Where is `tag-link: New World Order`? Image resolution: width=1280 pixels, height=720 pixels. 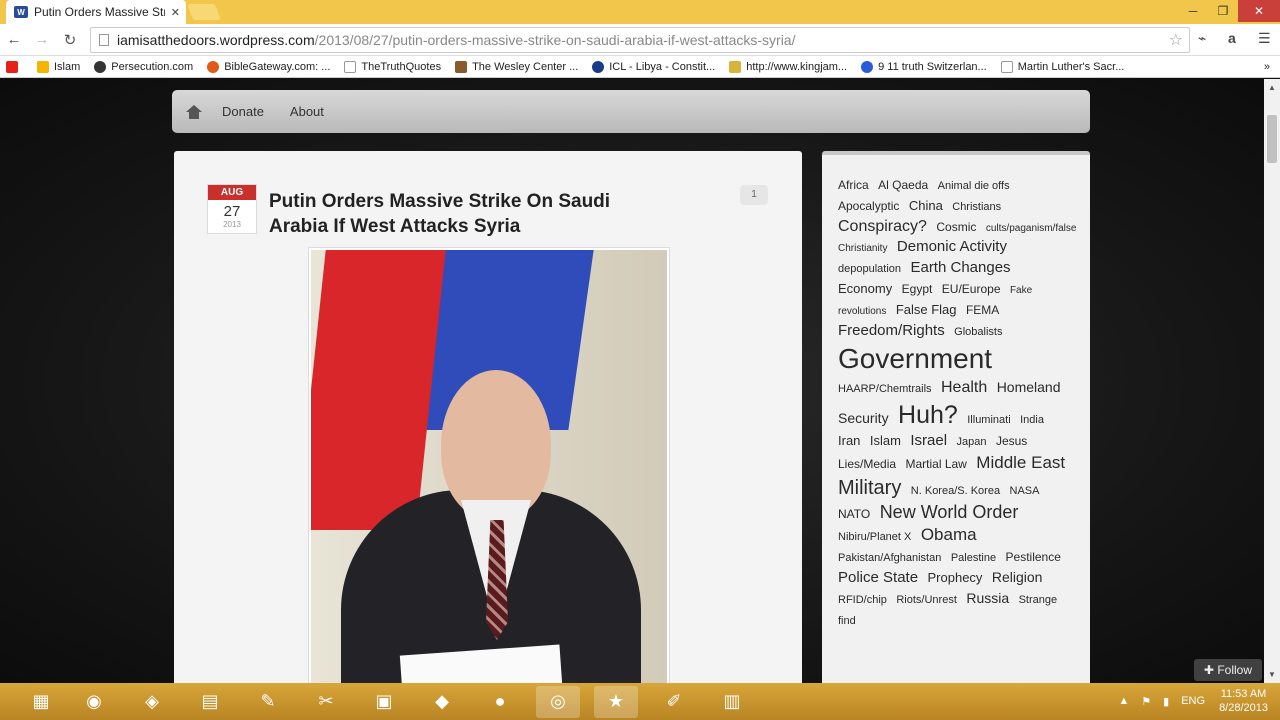 tag-link: New World Order is located at coordinates (949, 512).